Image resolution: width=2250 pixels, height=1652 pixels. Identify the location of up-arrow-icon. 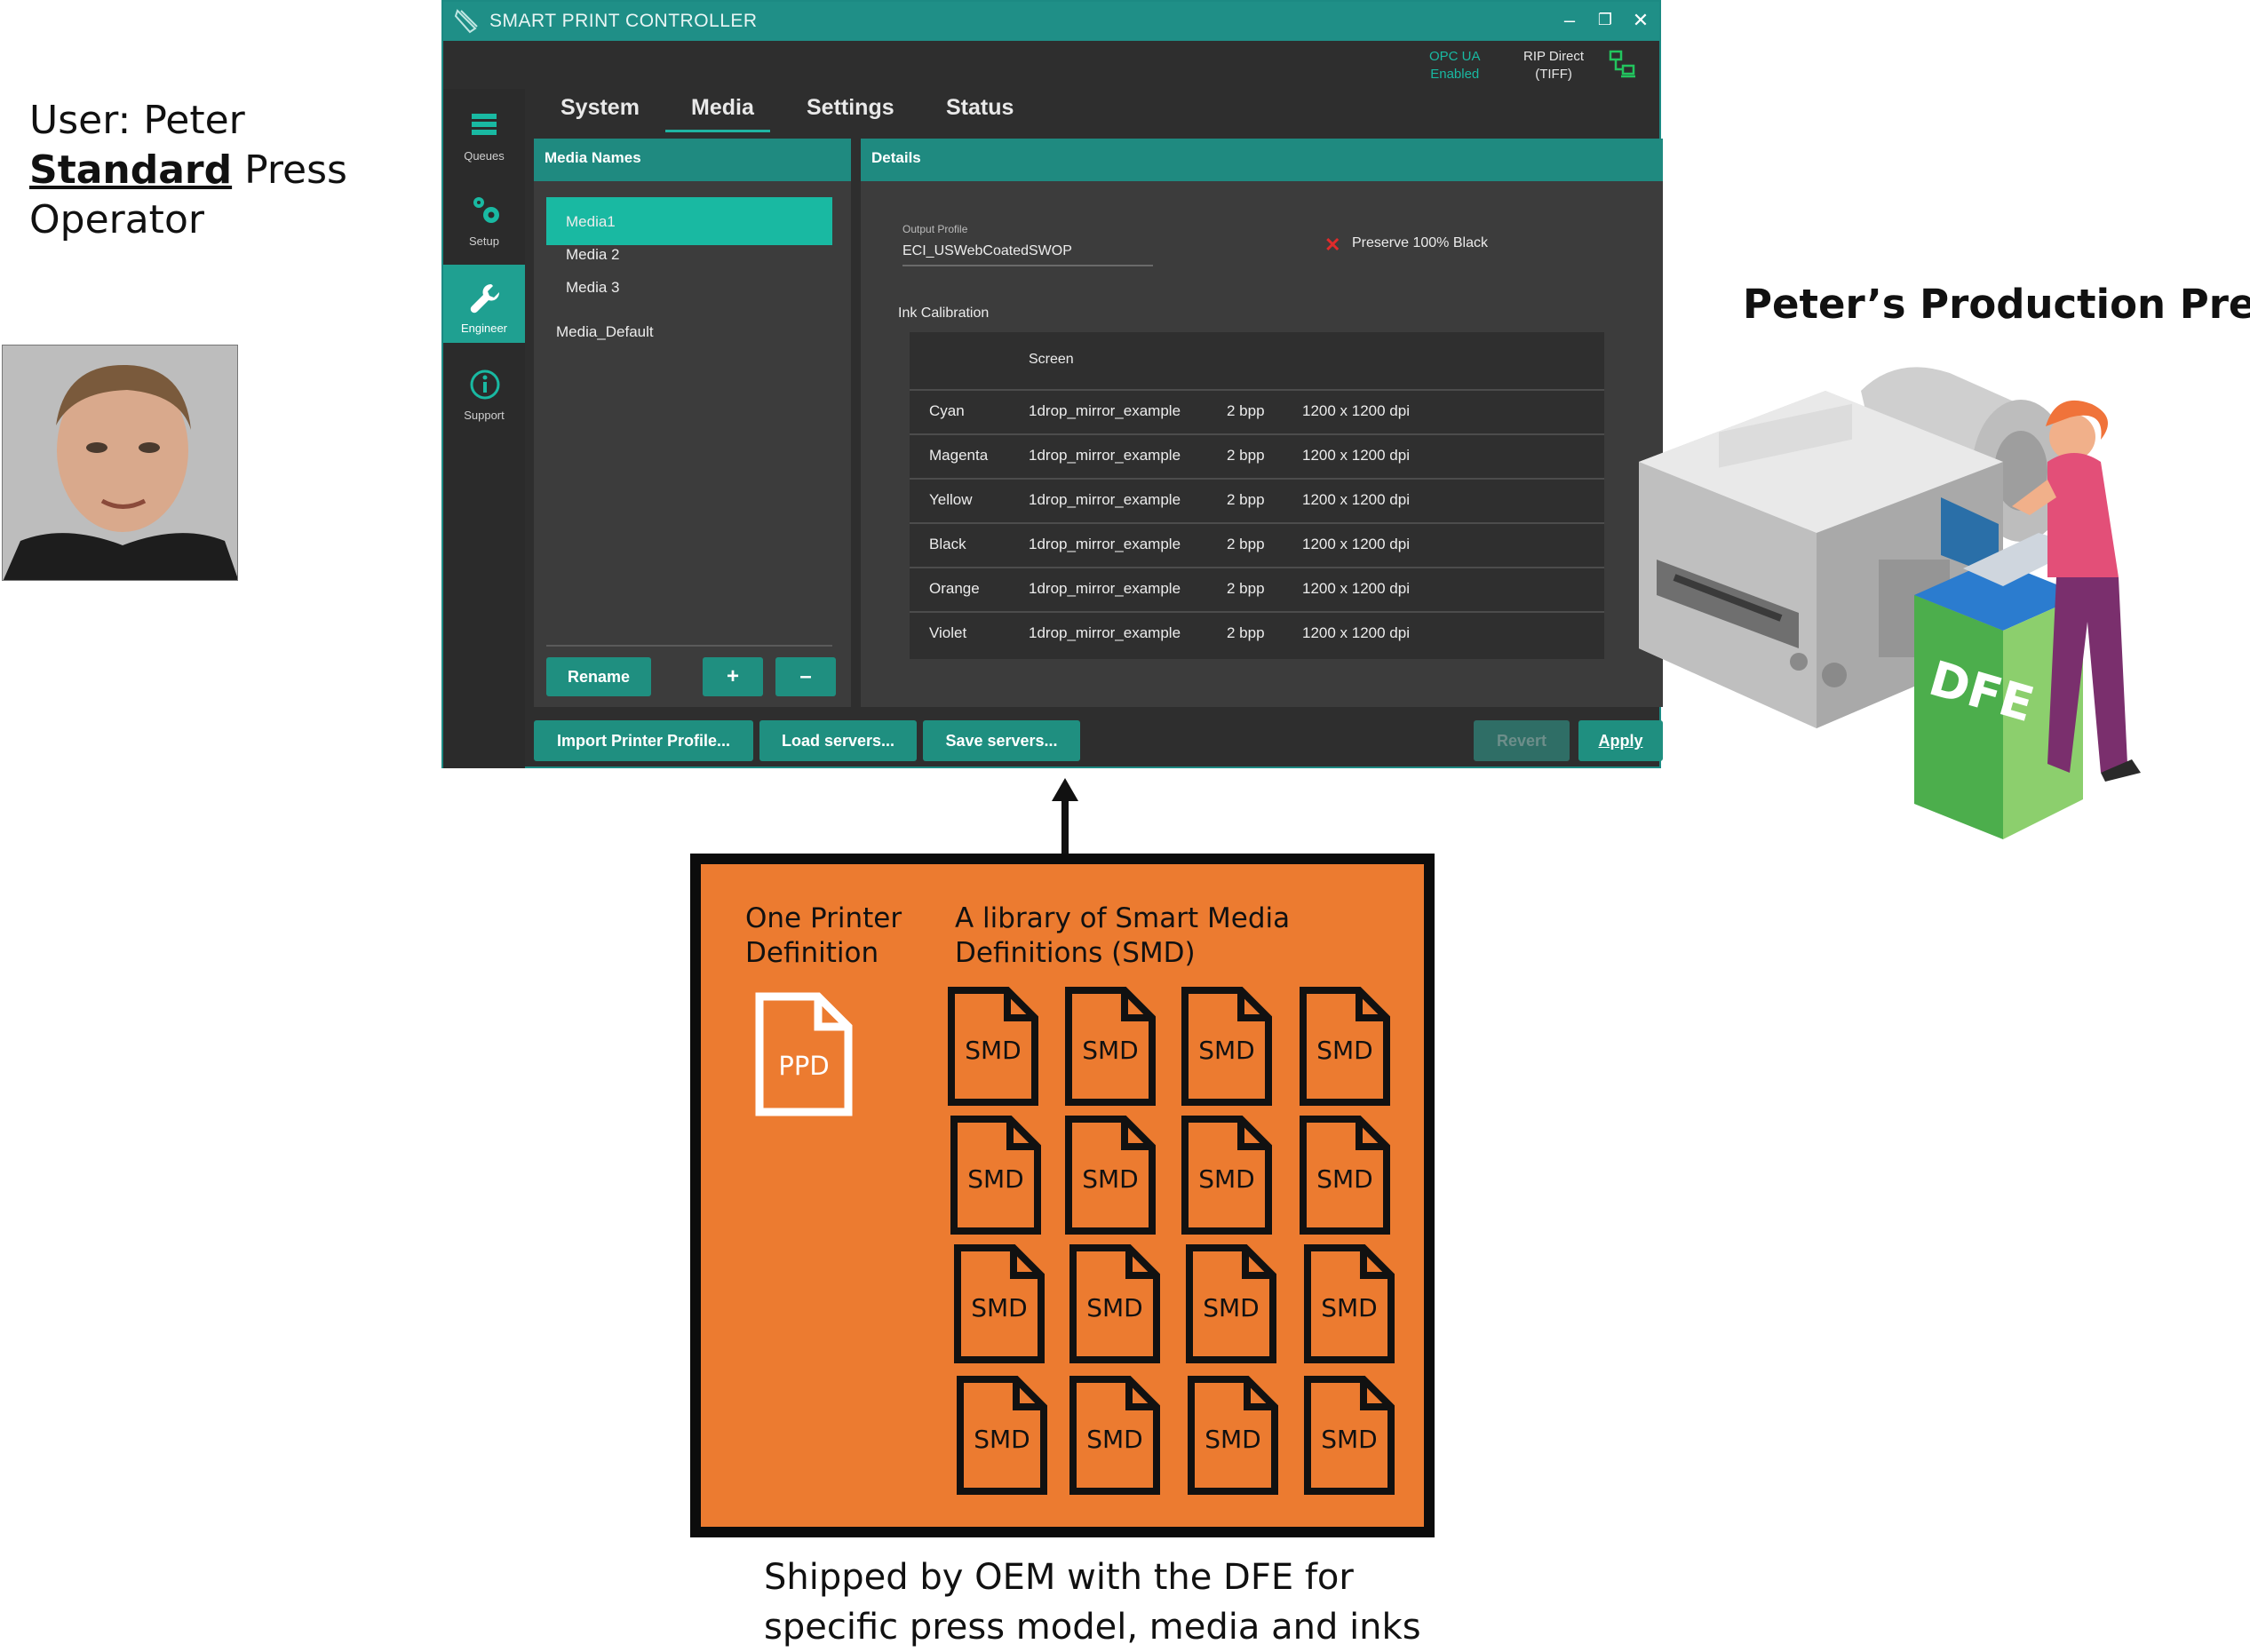
(1065, 818).